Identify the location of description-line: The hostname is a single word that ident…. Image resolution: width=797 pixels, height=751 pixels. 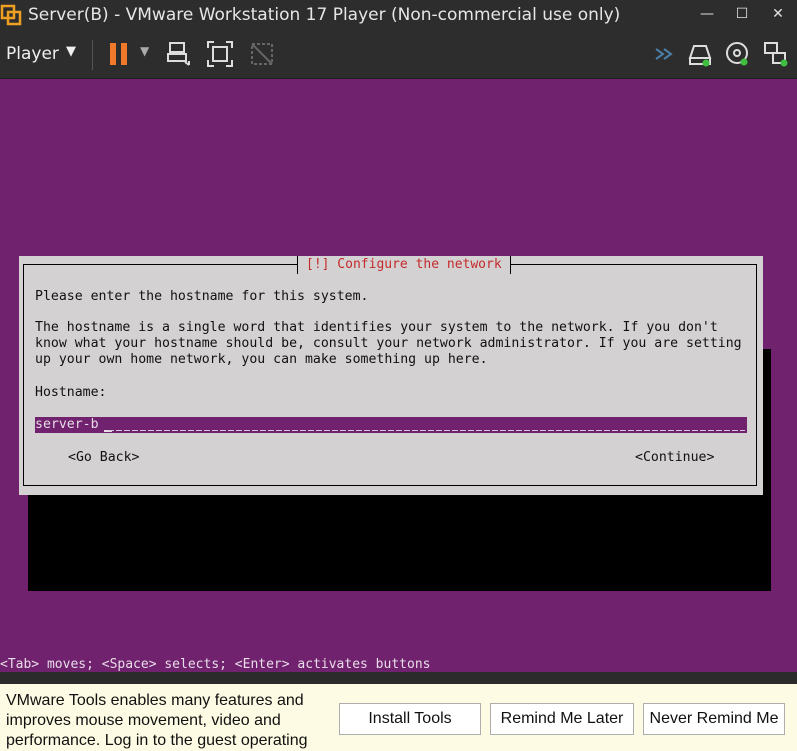
(376, 327).